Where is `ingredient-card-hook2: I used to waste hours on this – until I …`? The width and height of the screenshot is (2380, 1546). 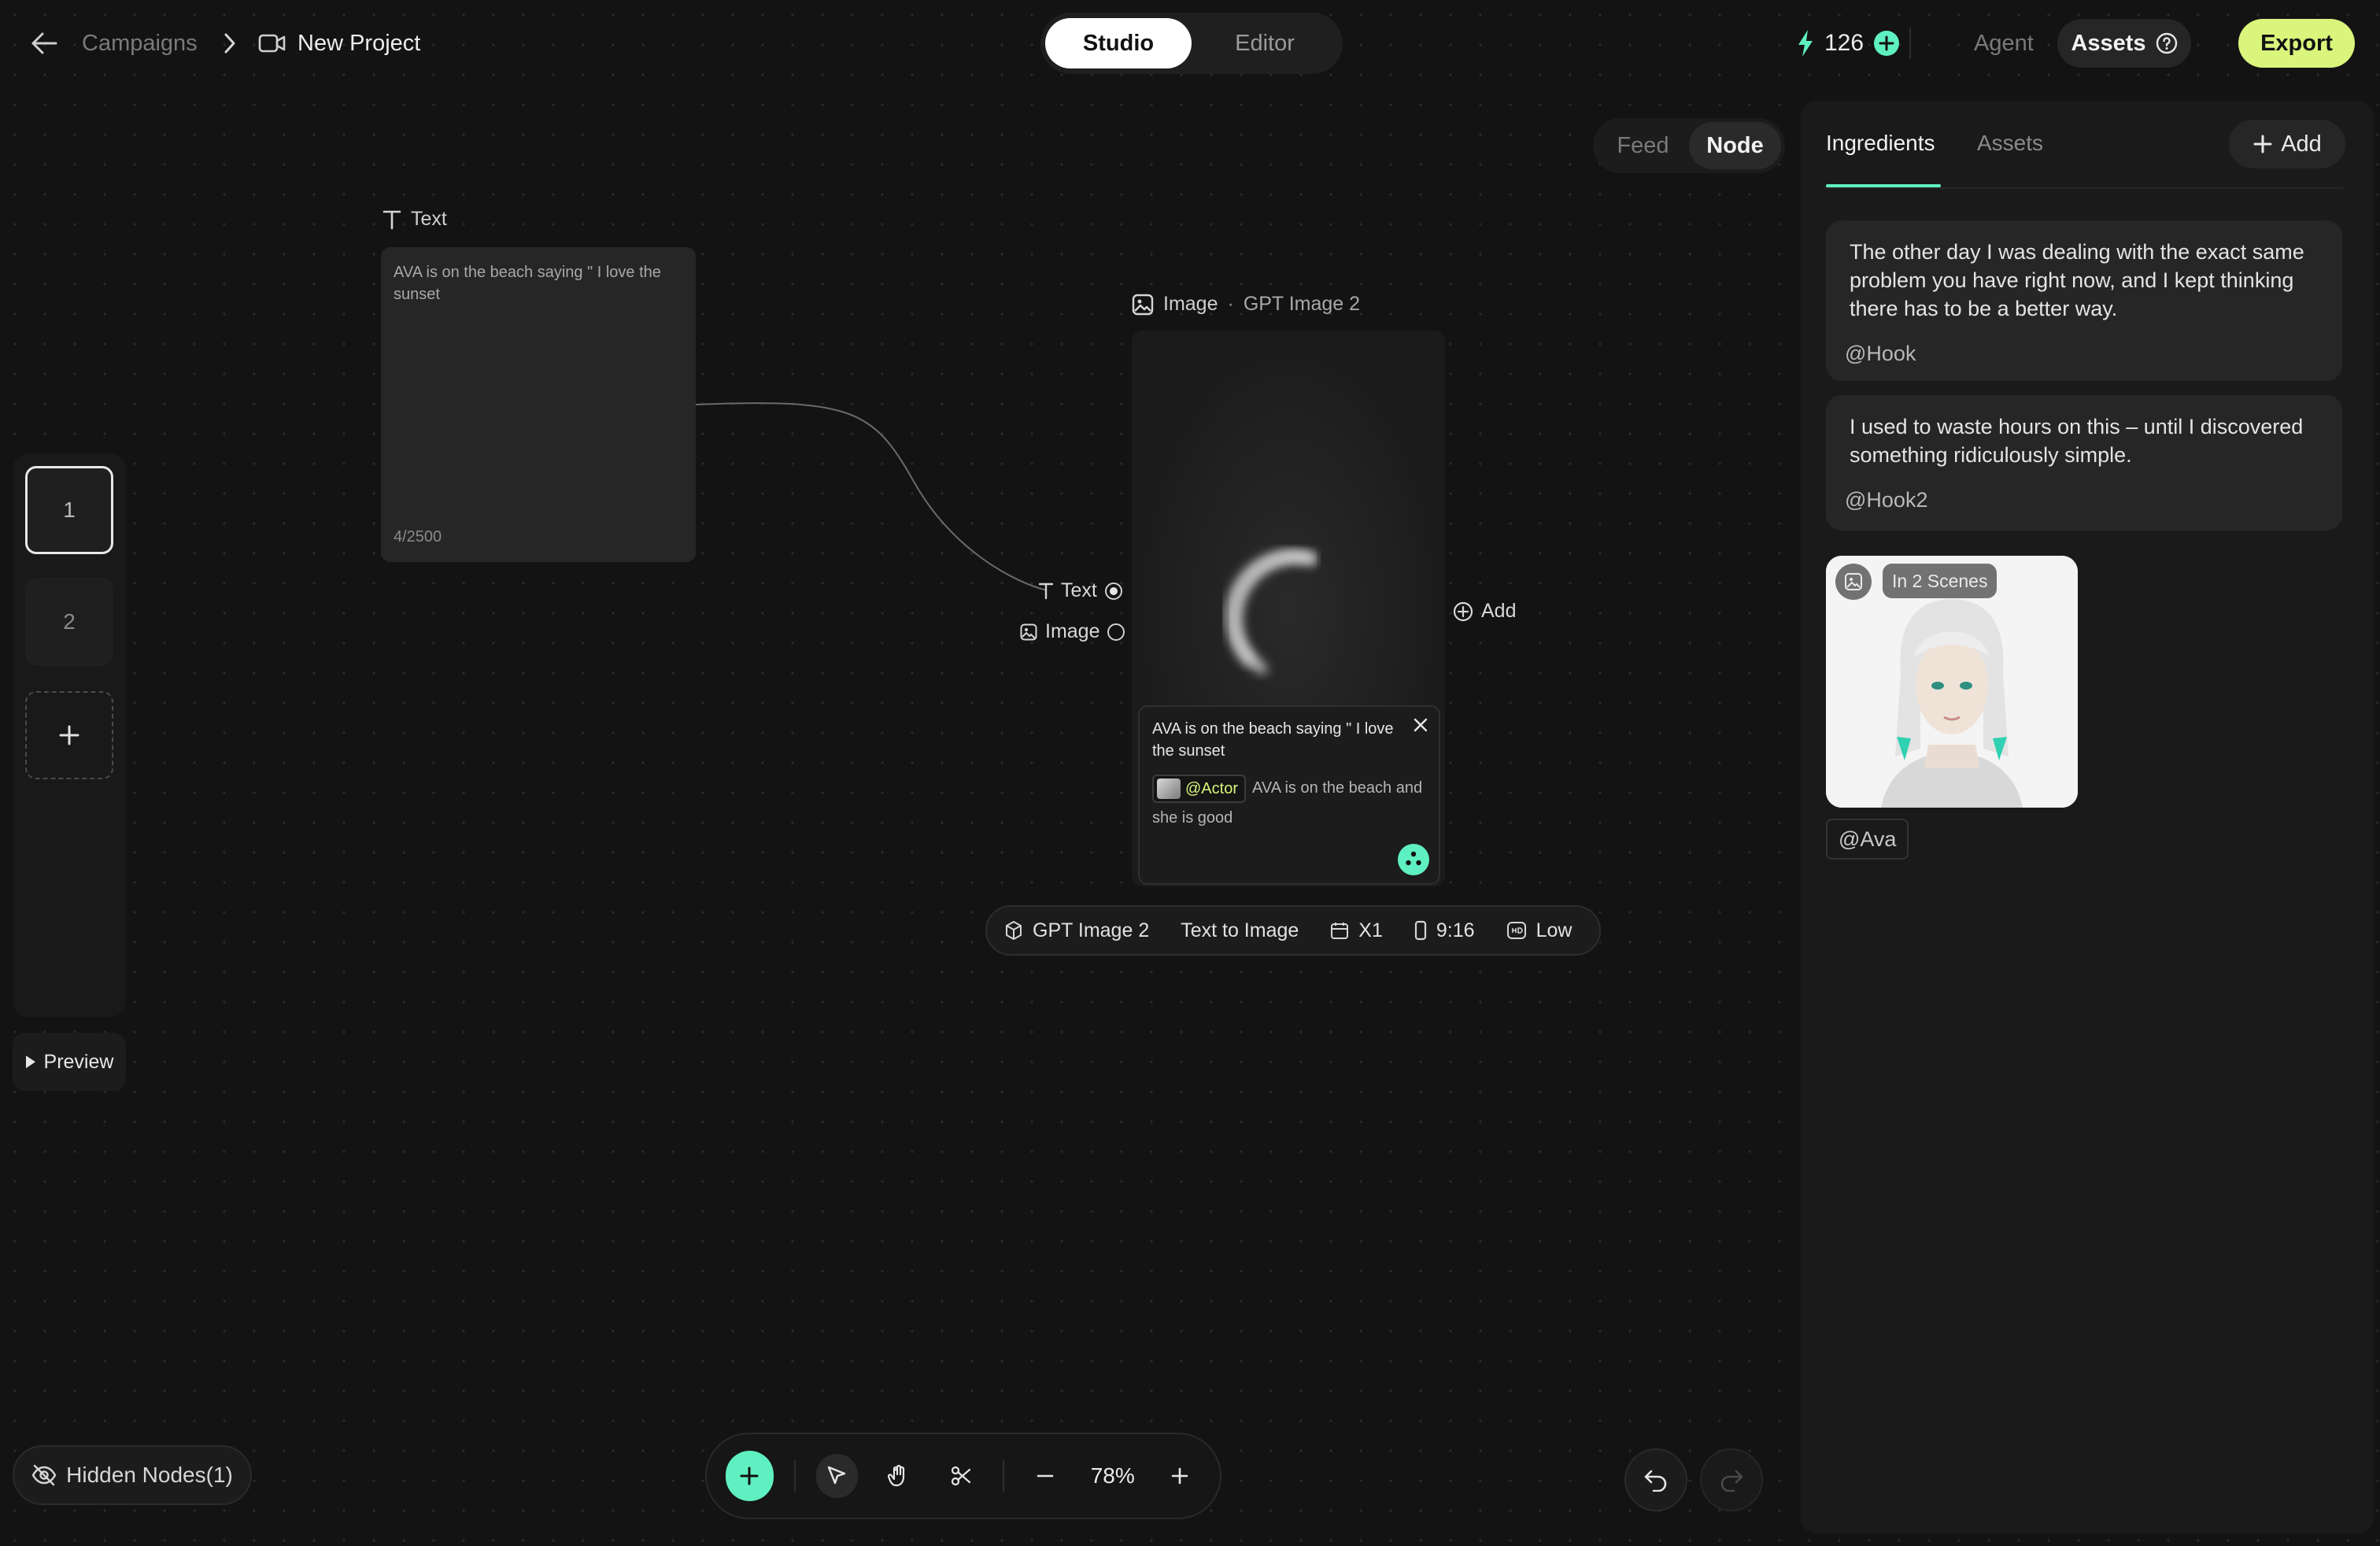 ingredient-card-hook2: I used to waste hours on this – until I … is located at coordinates (2084, 463).